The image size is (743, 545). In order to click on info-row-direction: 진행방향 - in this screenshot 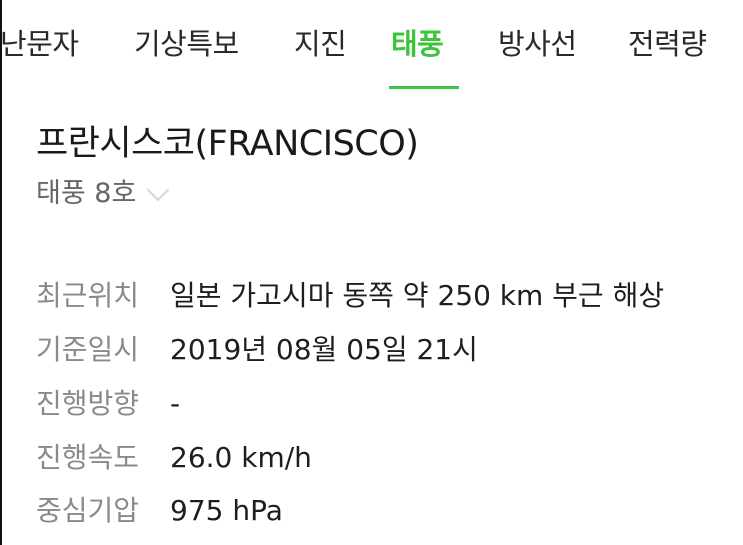, I will do `click(108, 404)`.